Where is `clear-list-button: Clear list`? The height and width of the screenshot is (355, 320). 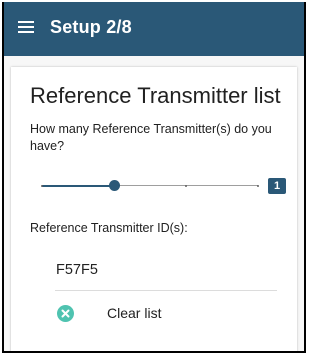
clear-list-button: Clear list is located at coordinates (164, 313).